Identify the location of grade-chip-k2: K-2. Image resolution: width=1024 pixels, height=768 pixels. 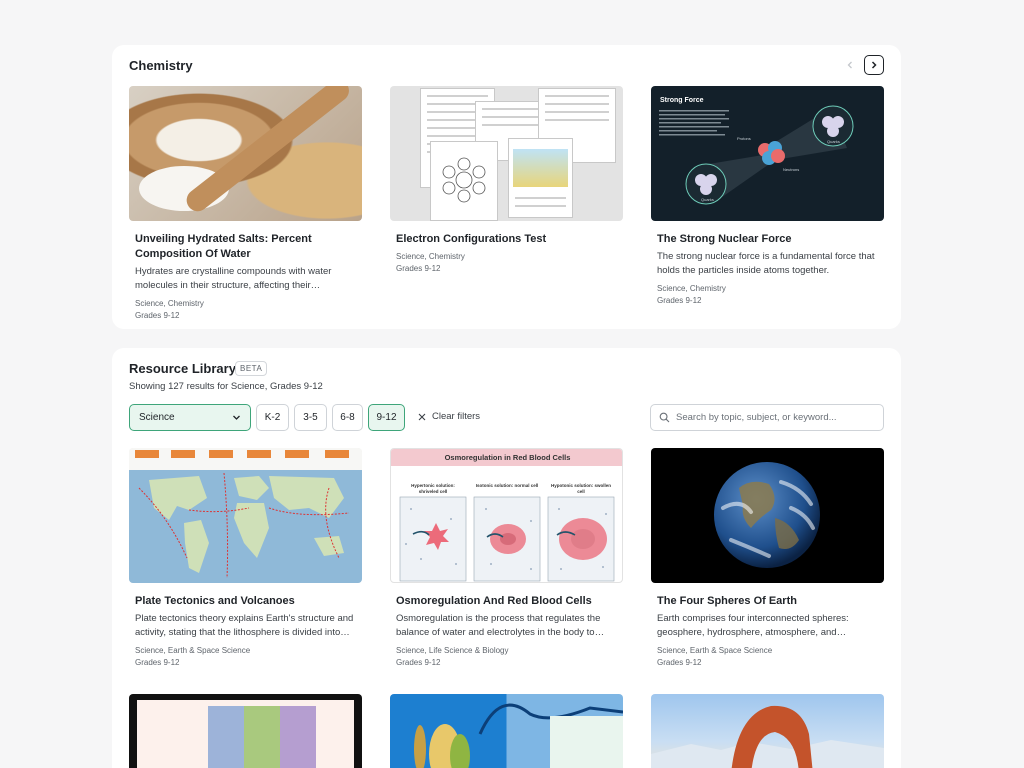
(272, 417).